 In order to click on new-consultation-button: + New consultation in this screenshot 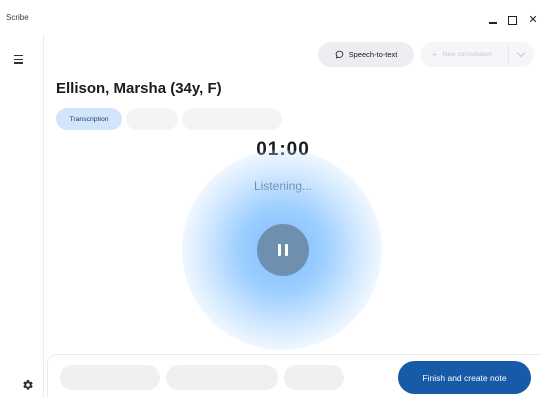, I will do `click(477, 54)`.